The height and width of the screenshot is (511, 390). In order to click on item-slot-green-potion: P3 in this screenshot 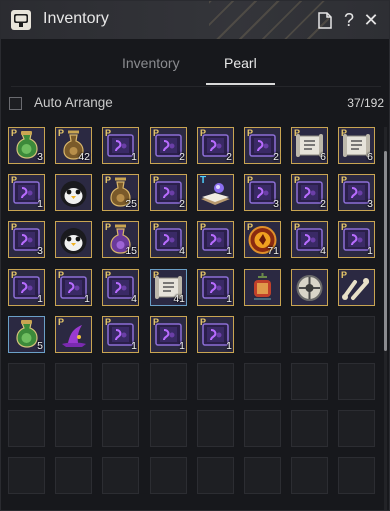, I will do `click(26, 145)`.